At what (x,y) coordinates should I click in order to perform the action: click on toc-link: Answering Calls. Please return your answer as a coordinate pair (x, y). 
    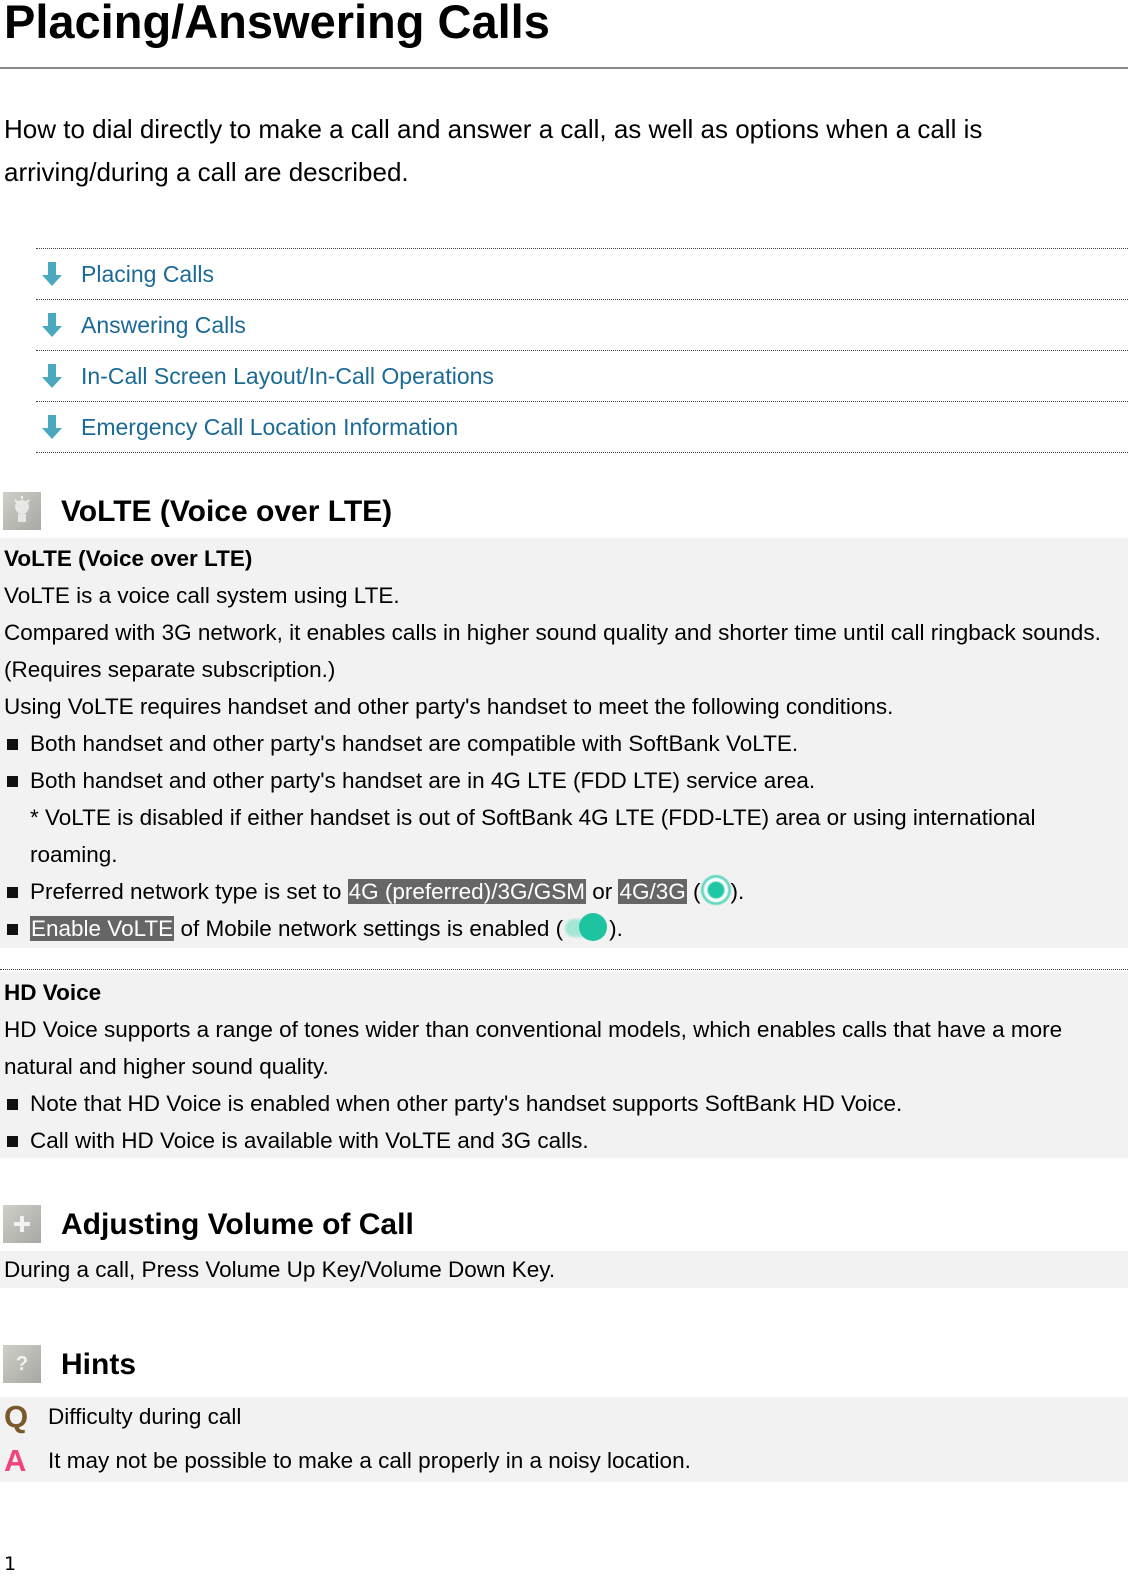
    Looking at the image, I should click on (163, 325).